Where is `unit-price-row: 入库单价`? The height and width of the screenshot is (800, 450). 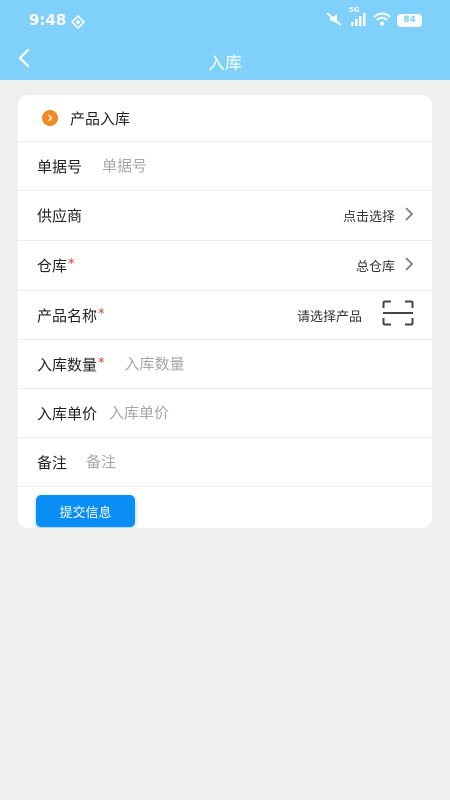 unit-price-row: 入库单价 is located at coordinates (225, 413).